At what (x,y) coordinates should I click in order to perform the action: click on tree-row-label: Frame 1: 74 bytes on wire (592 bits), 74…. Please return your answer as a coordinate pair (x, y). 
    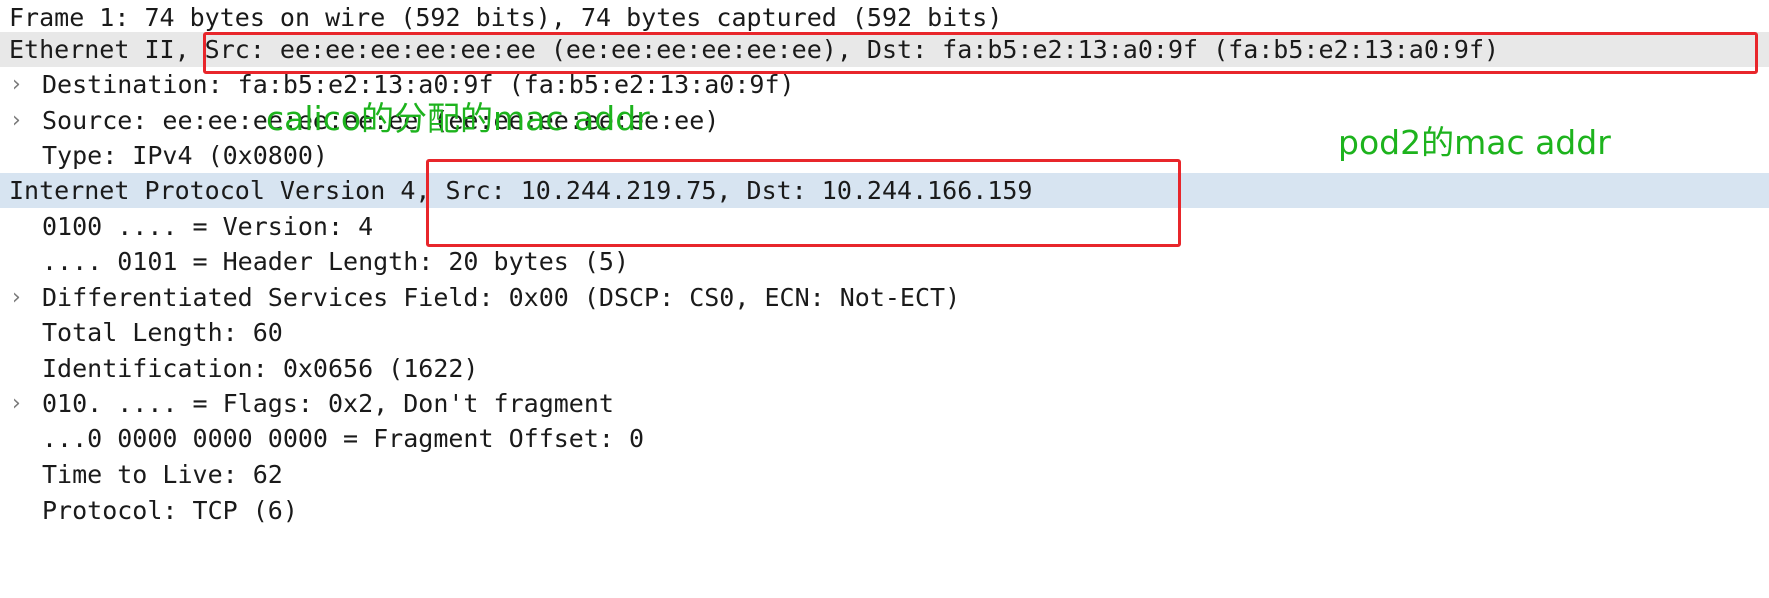
    Looking at the image, I should click on (506, 17).